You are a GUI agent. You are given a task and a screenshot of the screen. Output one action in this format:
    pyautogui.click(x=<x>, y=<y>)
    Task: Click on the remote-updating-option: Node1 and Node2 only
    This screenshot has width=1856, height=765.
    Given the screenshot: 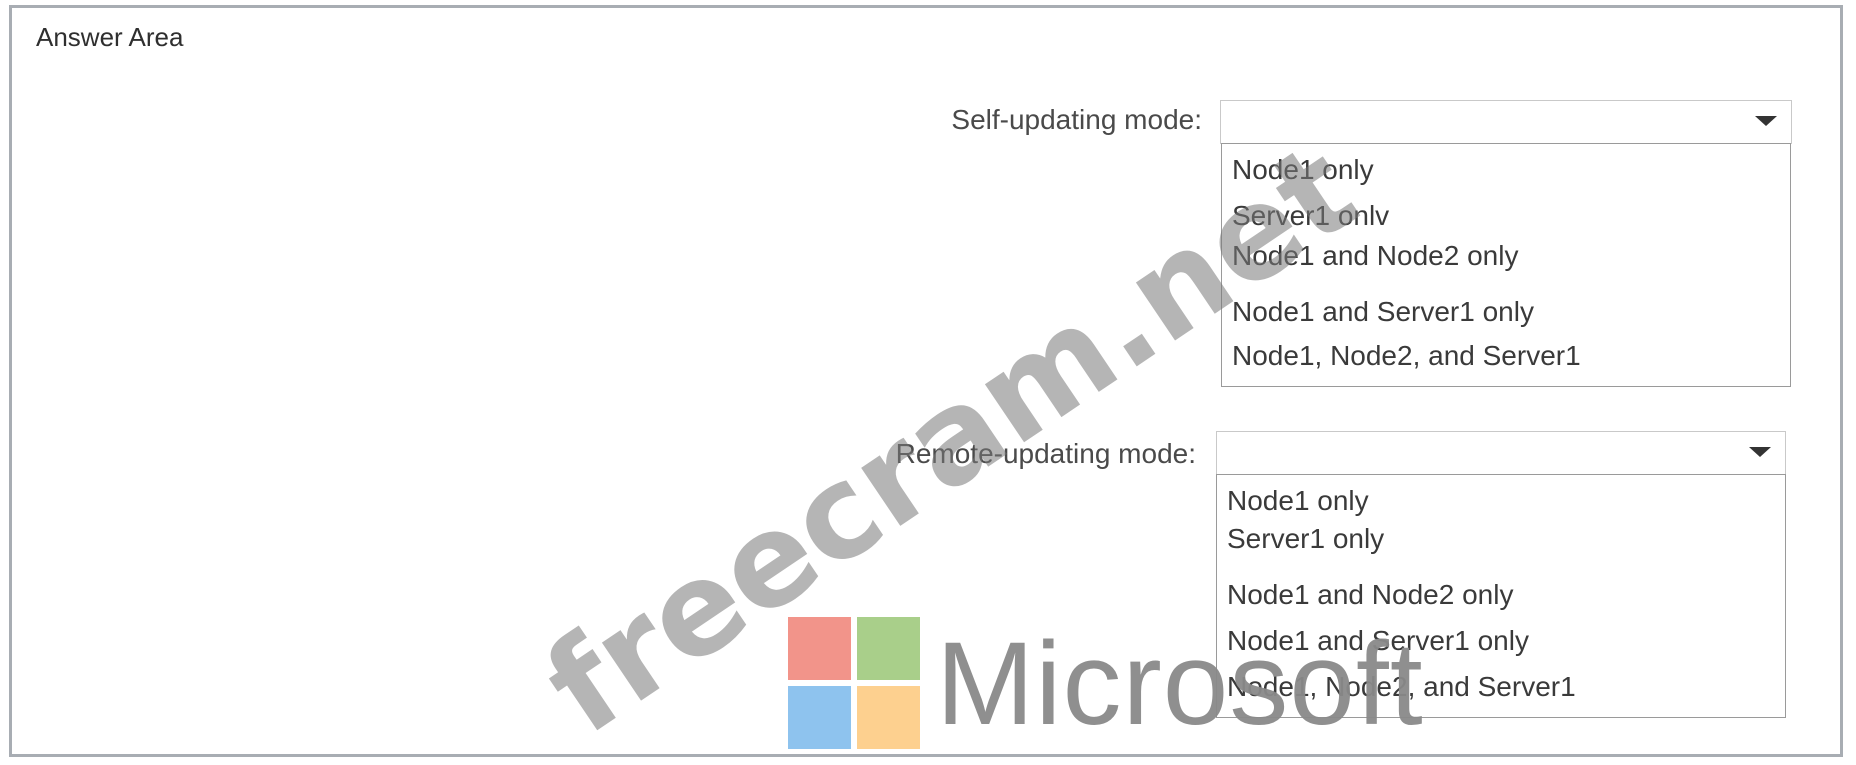 What is the action you would take?
    pyautogui.click(x=1370, y=595)
    